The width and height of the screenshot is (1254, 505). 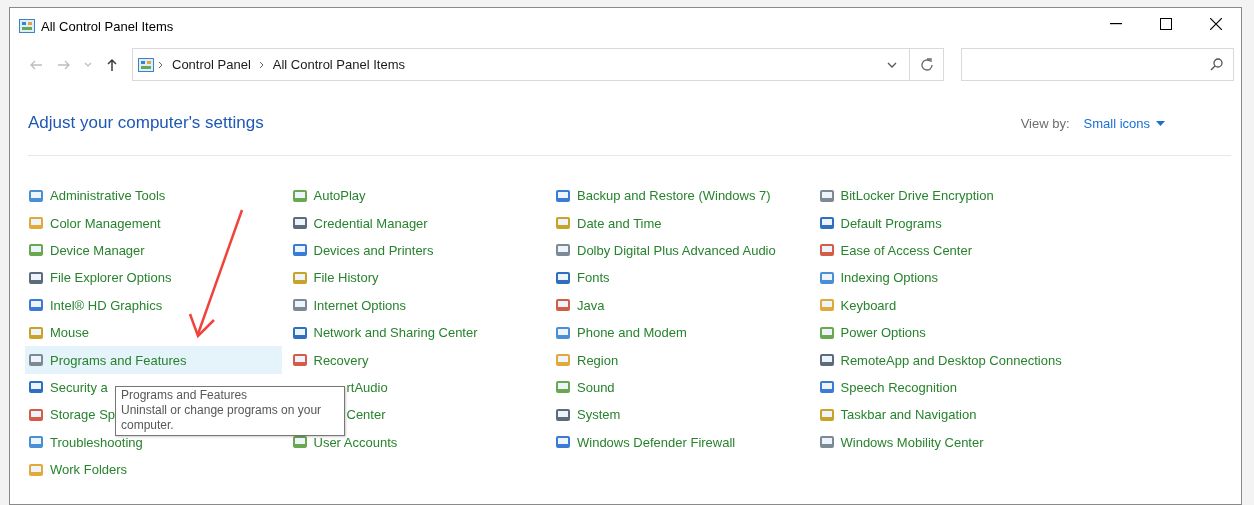 I want to click on page-heading: Adjust your computer's settings, so click(x=146, y=123).